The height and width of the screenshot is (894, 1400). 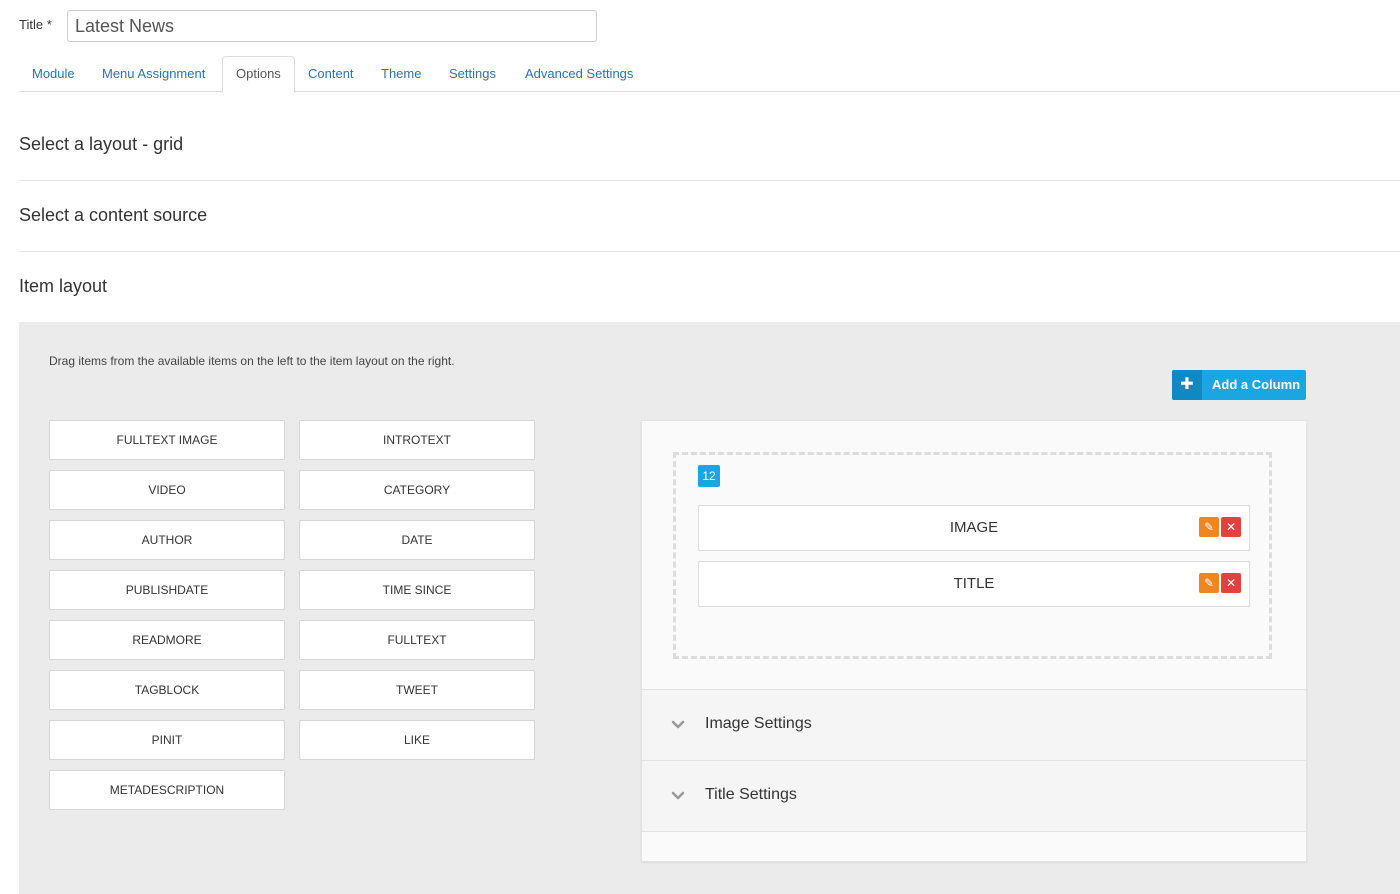 I want to click on add-column-label: Add a Column, so click(x=1256, y=384).